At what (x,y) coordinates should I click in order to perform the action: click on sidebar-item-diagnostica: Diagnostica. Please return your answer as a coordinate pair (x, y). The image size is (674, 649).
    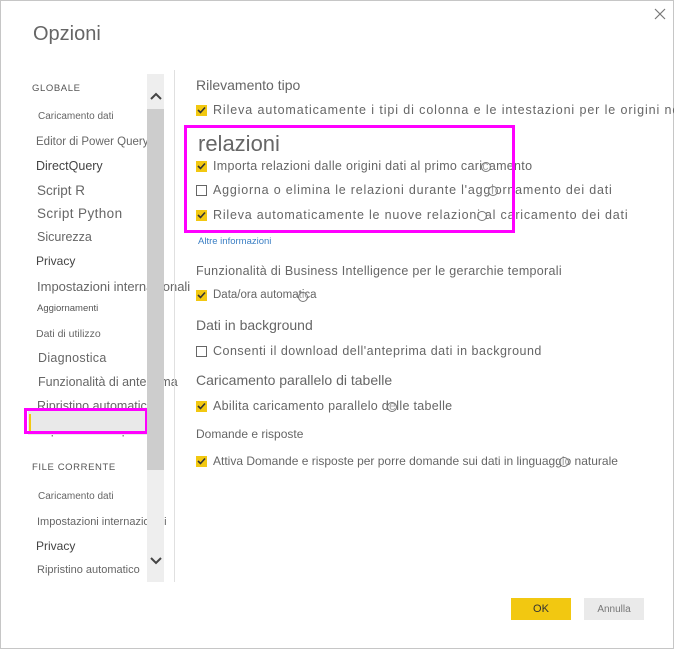
    Looking at the image, I should click on (72, 358).